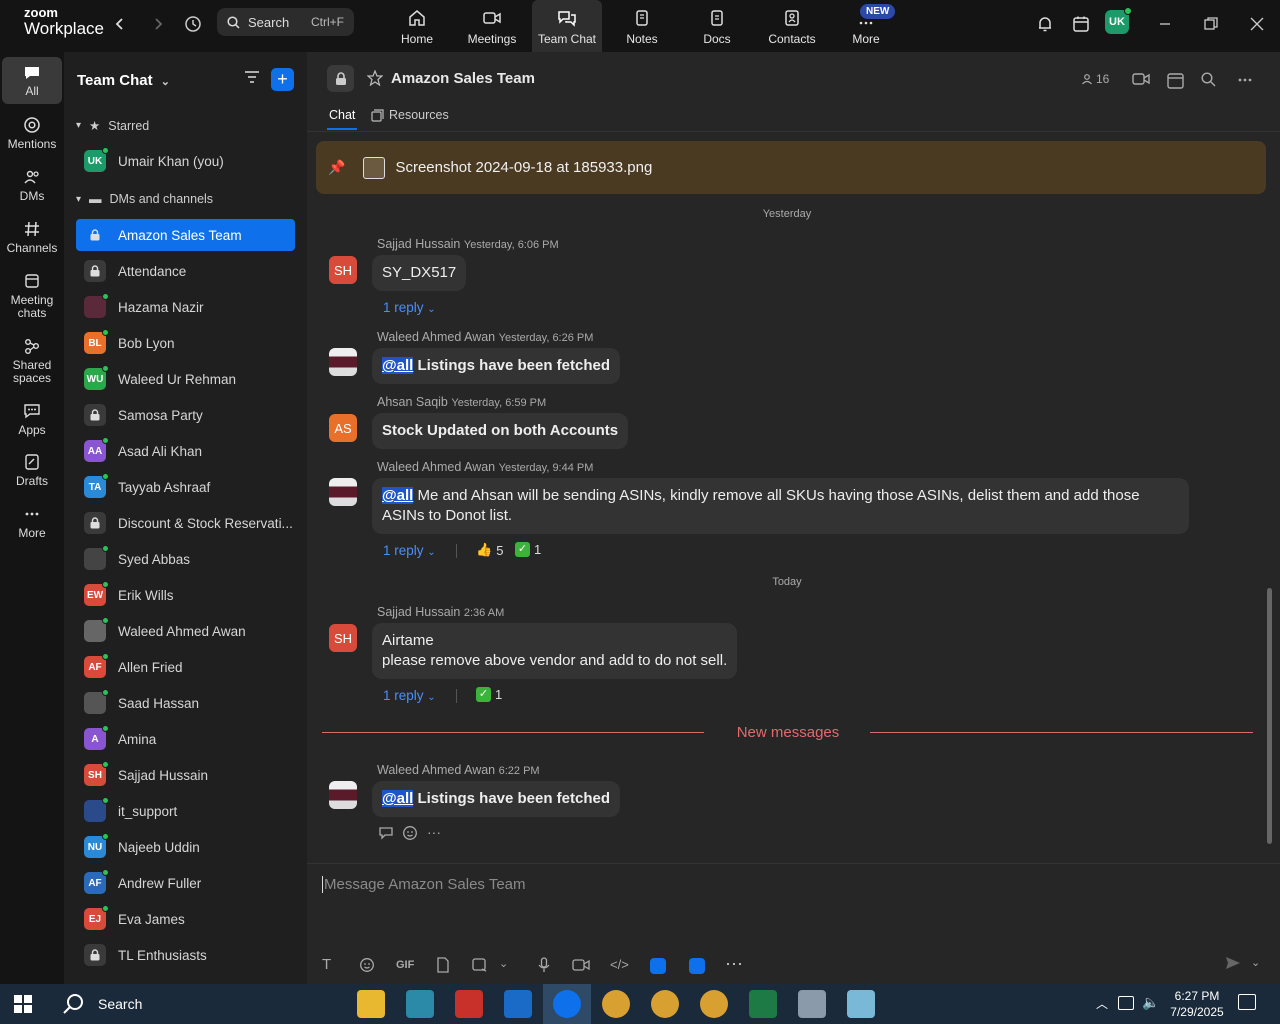 This screenshot has width=1280, height=1024. What do you see at coordinates (185, 595) in the screenshot?
I see `chat-list-item: EW Erik Wills` at bounding box center [185, 595].